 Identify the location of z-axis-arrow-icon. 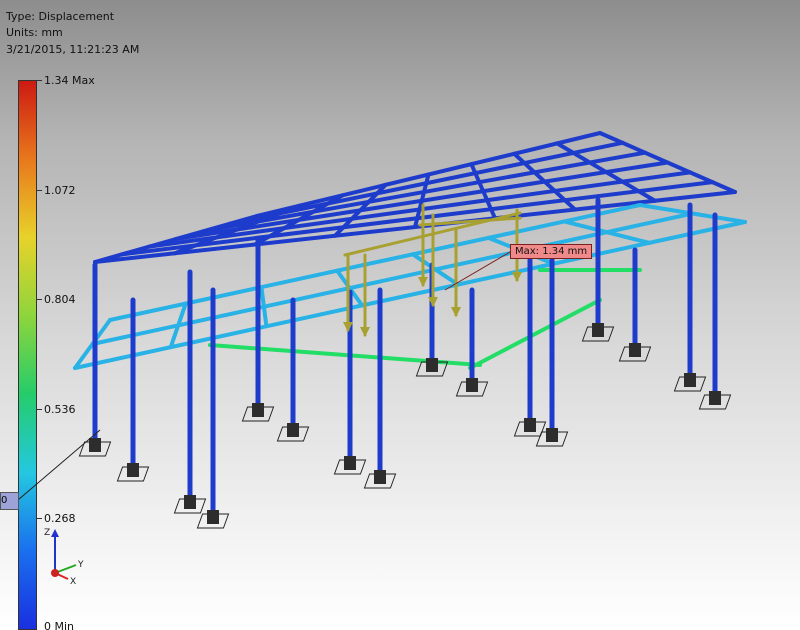
(55, 533).